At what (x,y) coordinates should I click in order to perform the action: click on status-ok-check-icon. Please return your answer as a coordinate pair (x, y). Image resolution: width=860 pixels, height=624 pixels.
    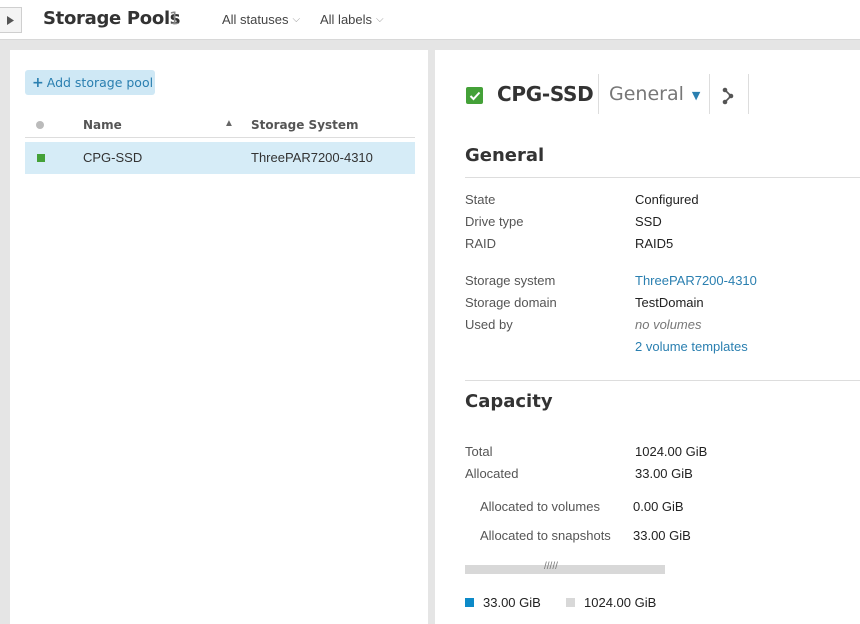
    Looking at the image, I should click on (474, 95).